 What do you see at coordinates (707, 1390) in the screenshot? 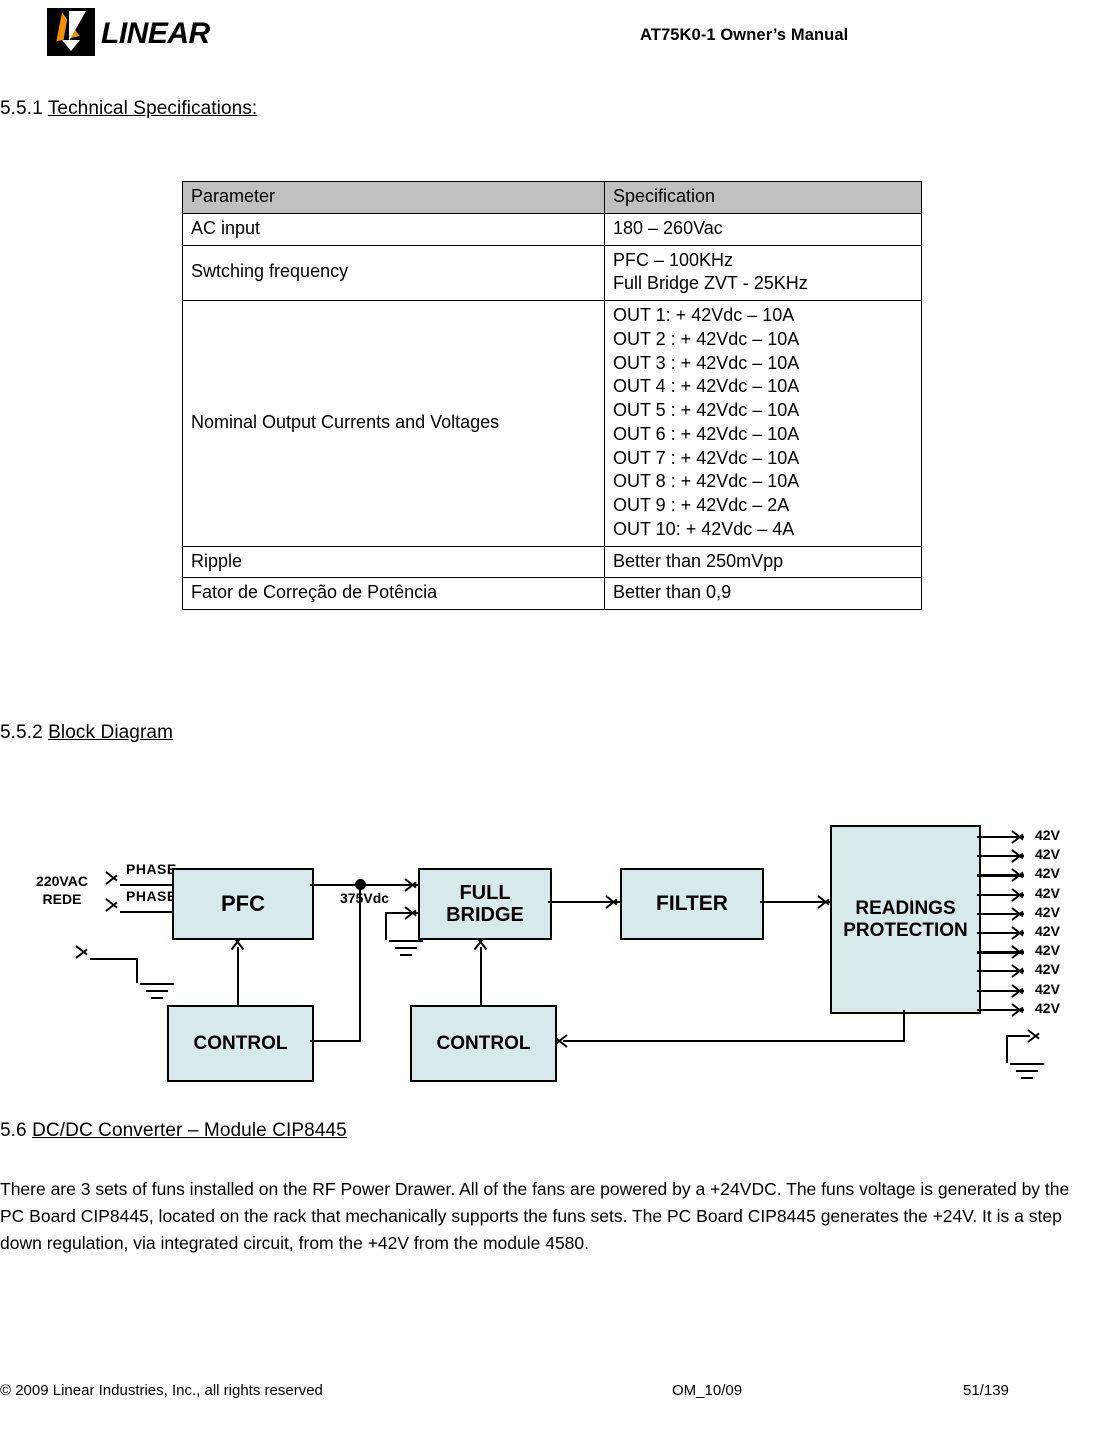
I see `footer-doc-code: OM_10/09` at bounding box center [707, 1390].